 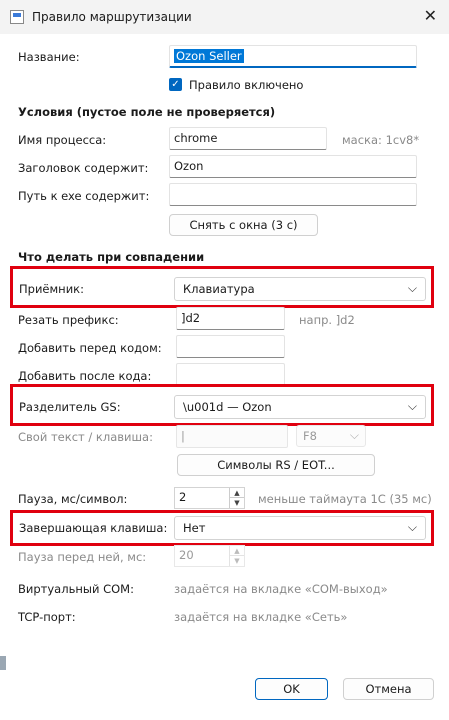 I want to click on final-key-label: Завершающая клавиша:, so click(x=93, y=528).